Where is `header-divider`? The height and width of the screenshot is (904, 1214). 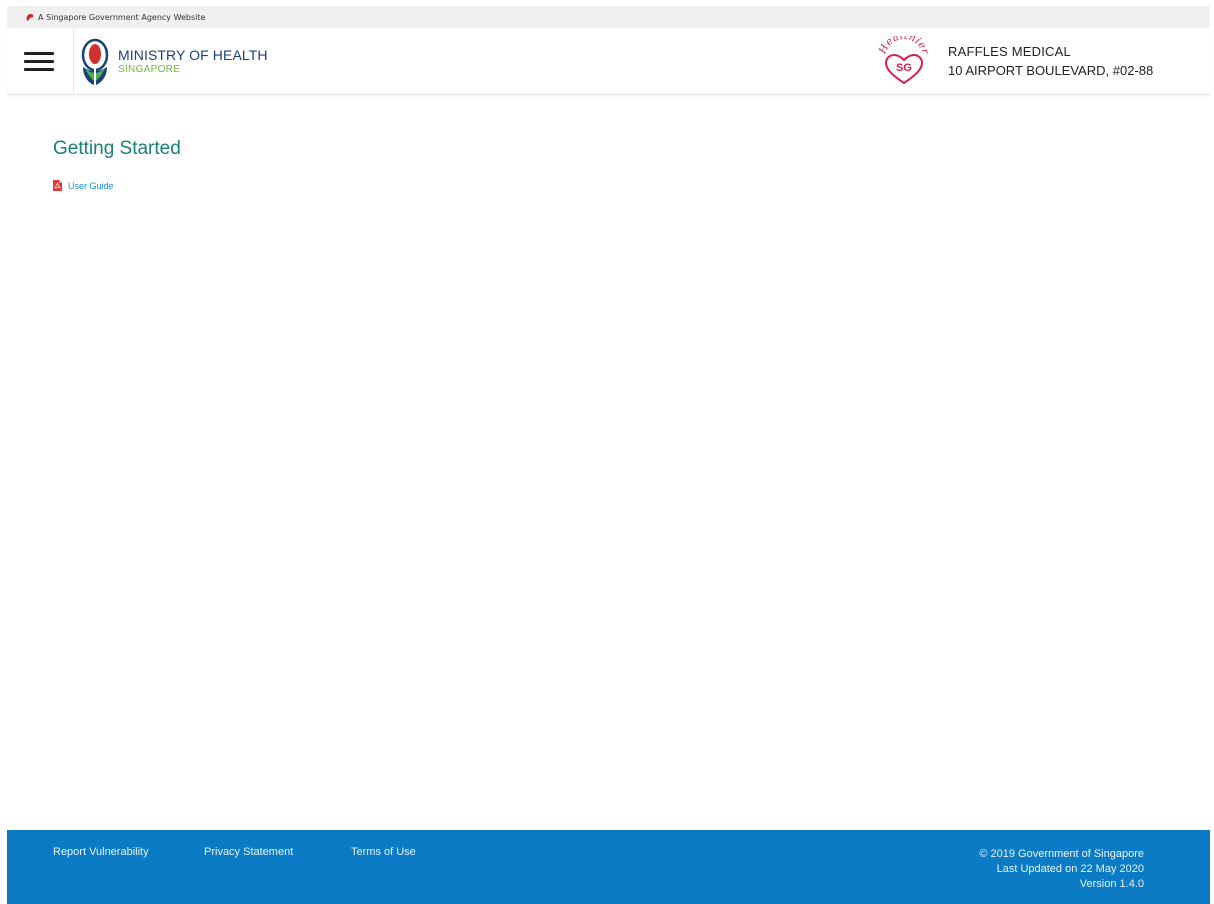
header-divider is located at coordinates (73, 61).